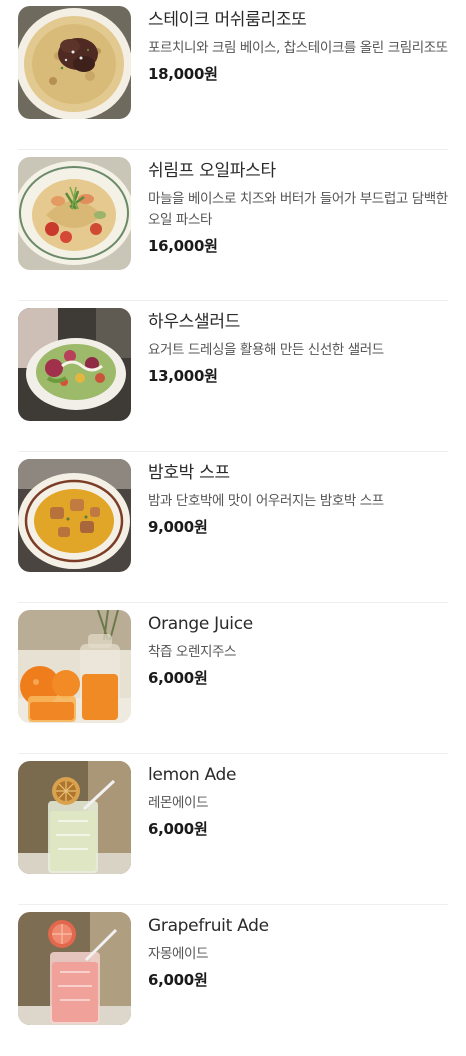 The height and width of the screenshot is (1056, 466). Describe the element at coordinates (233, 981) in the screenshot. I see `menu-item-grapefruit-ade: Grapefruit Ade 자몽에이드 6,000원` at that location.